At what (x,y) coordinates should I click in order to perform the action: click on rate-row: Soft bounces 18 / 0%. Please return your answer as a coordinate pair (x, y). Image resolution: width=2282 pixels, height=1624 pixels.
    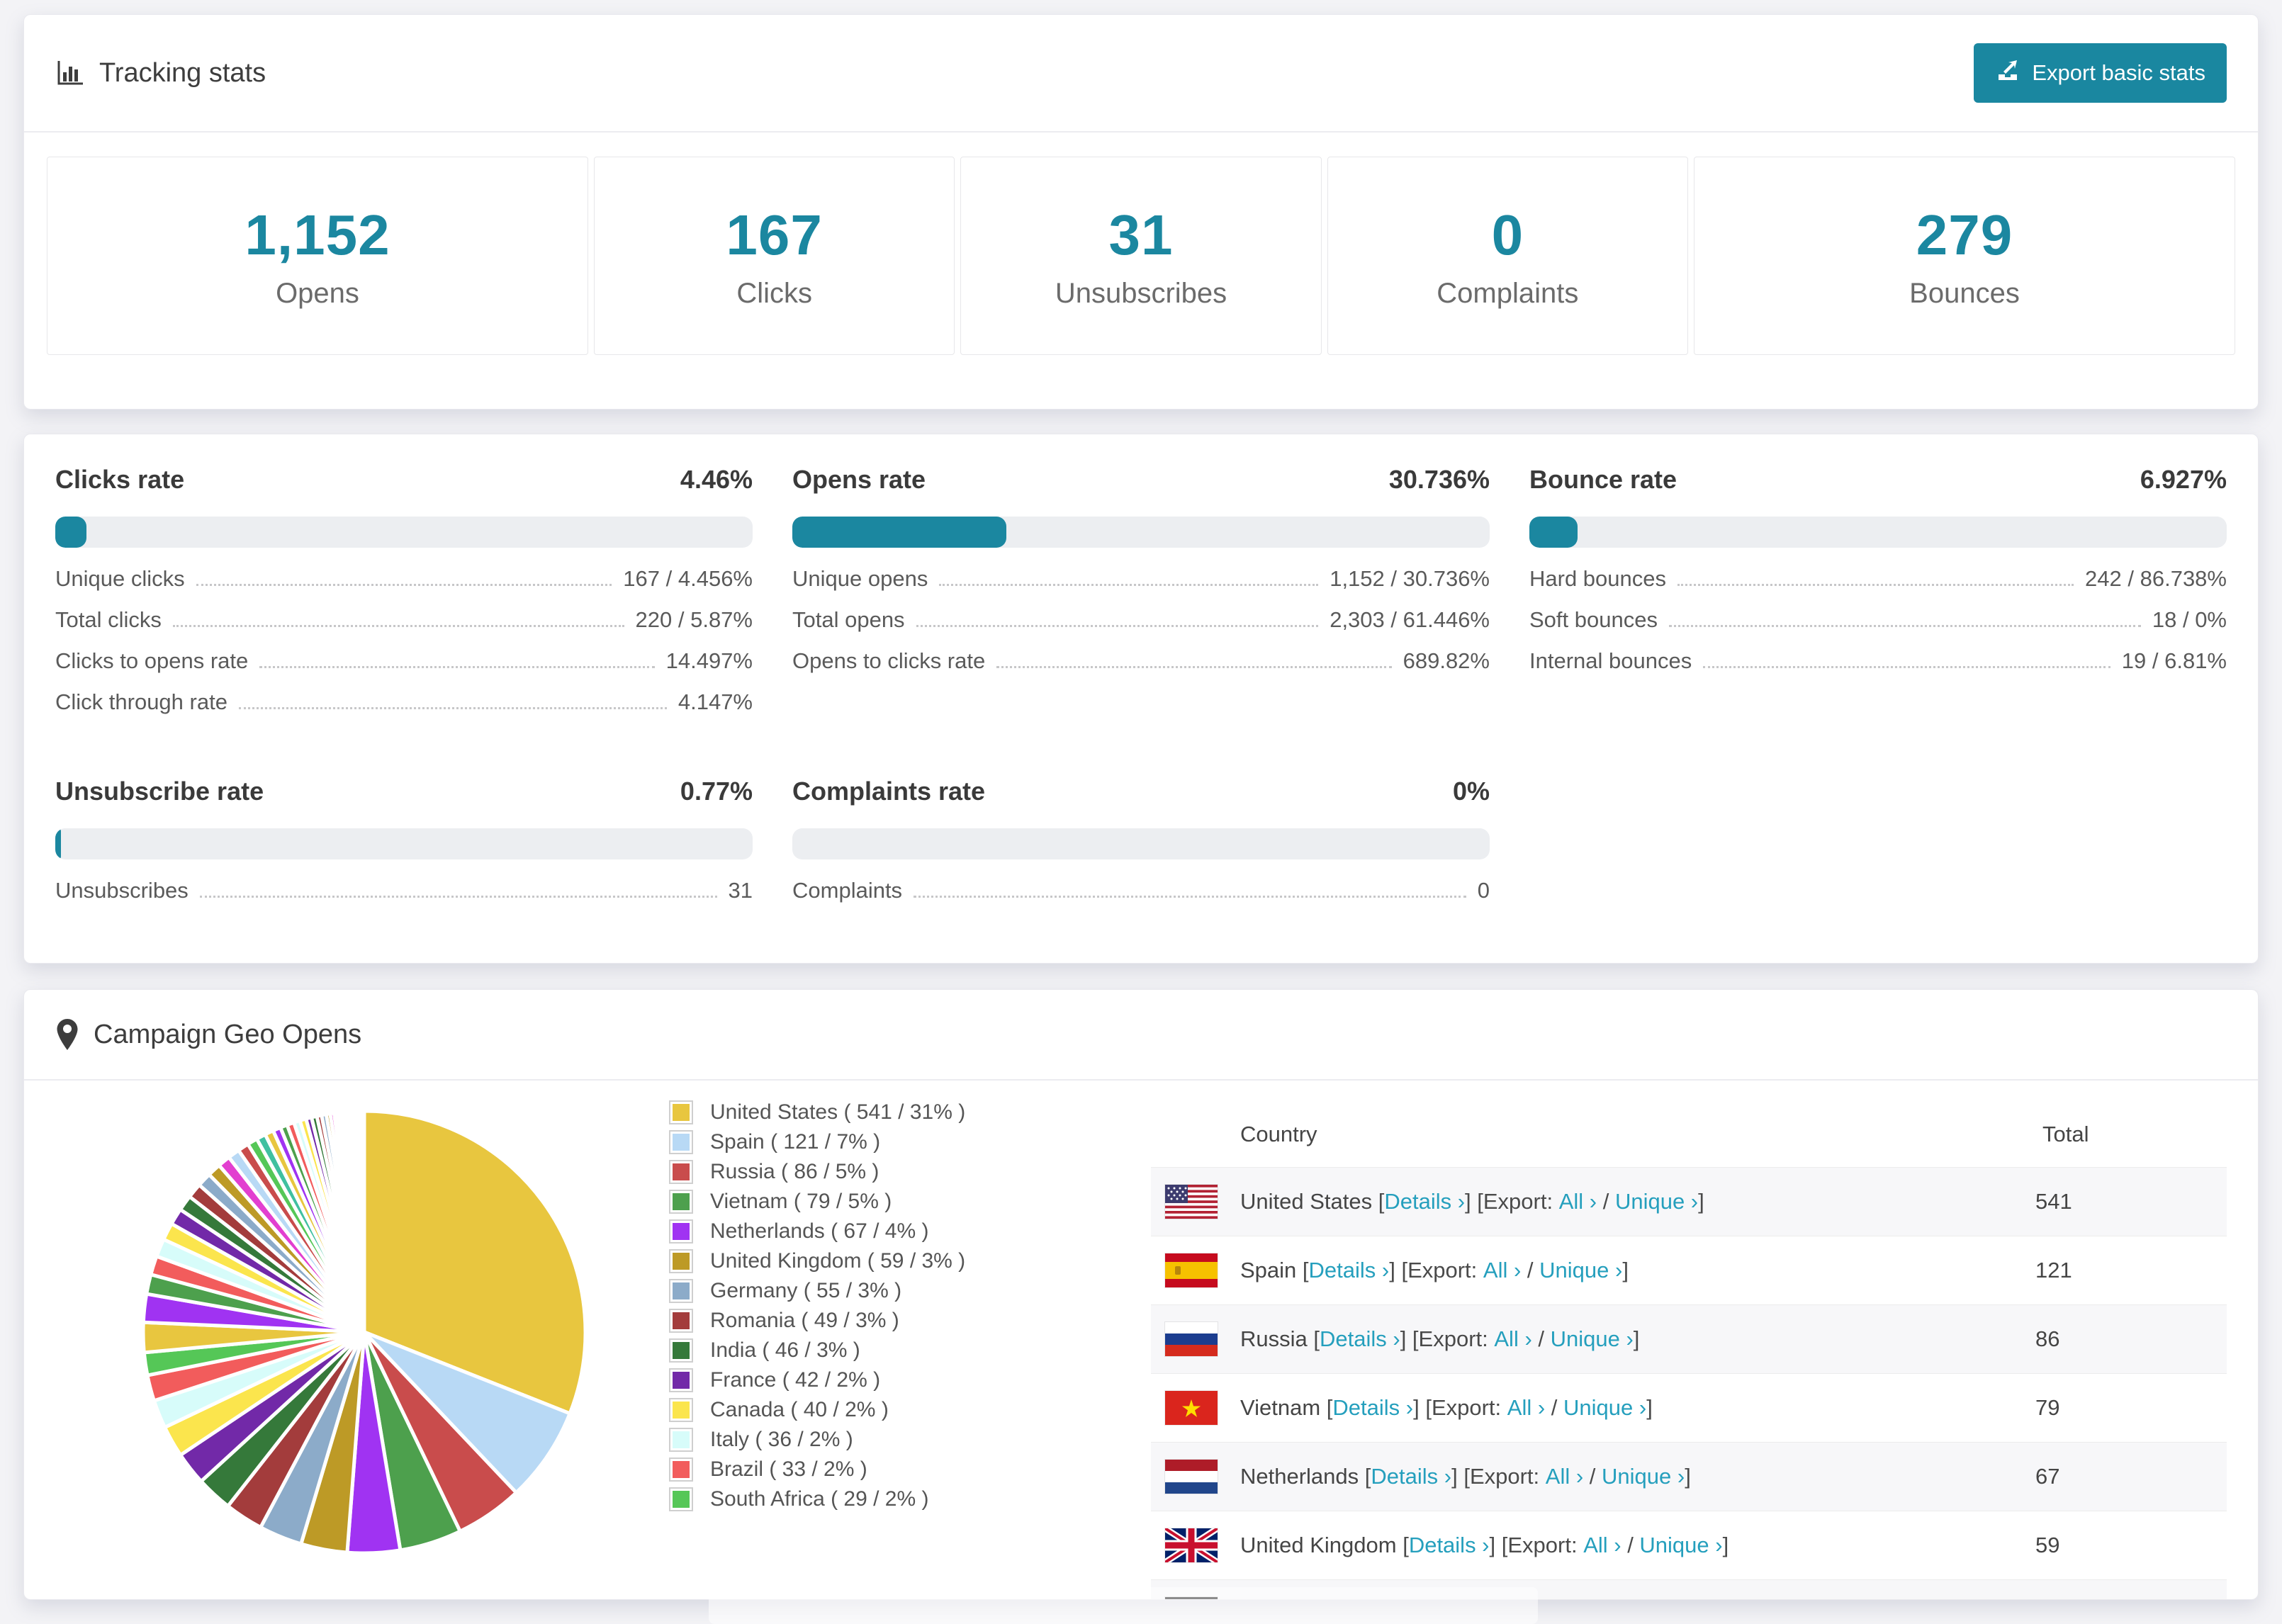
    Looking at the image, I should click on (1878, 628).